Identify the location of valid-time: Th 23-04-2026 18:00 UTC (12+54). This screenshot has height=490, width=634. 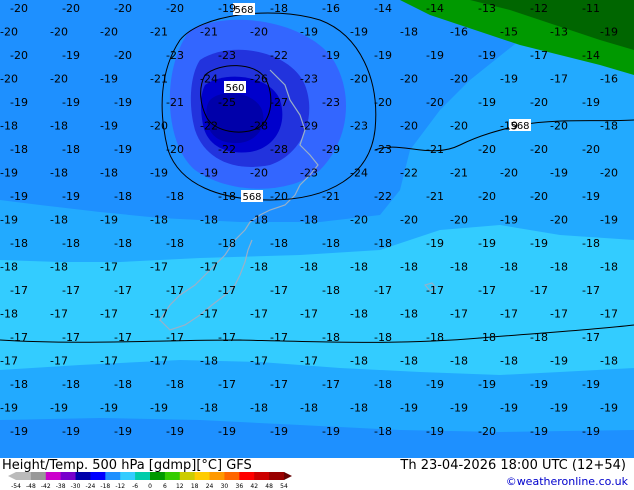
(513, 465).